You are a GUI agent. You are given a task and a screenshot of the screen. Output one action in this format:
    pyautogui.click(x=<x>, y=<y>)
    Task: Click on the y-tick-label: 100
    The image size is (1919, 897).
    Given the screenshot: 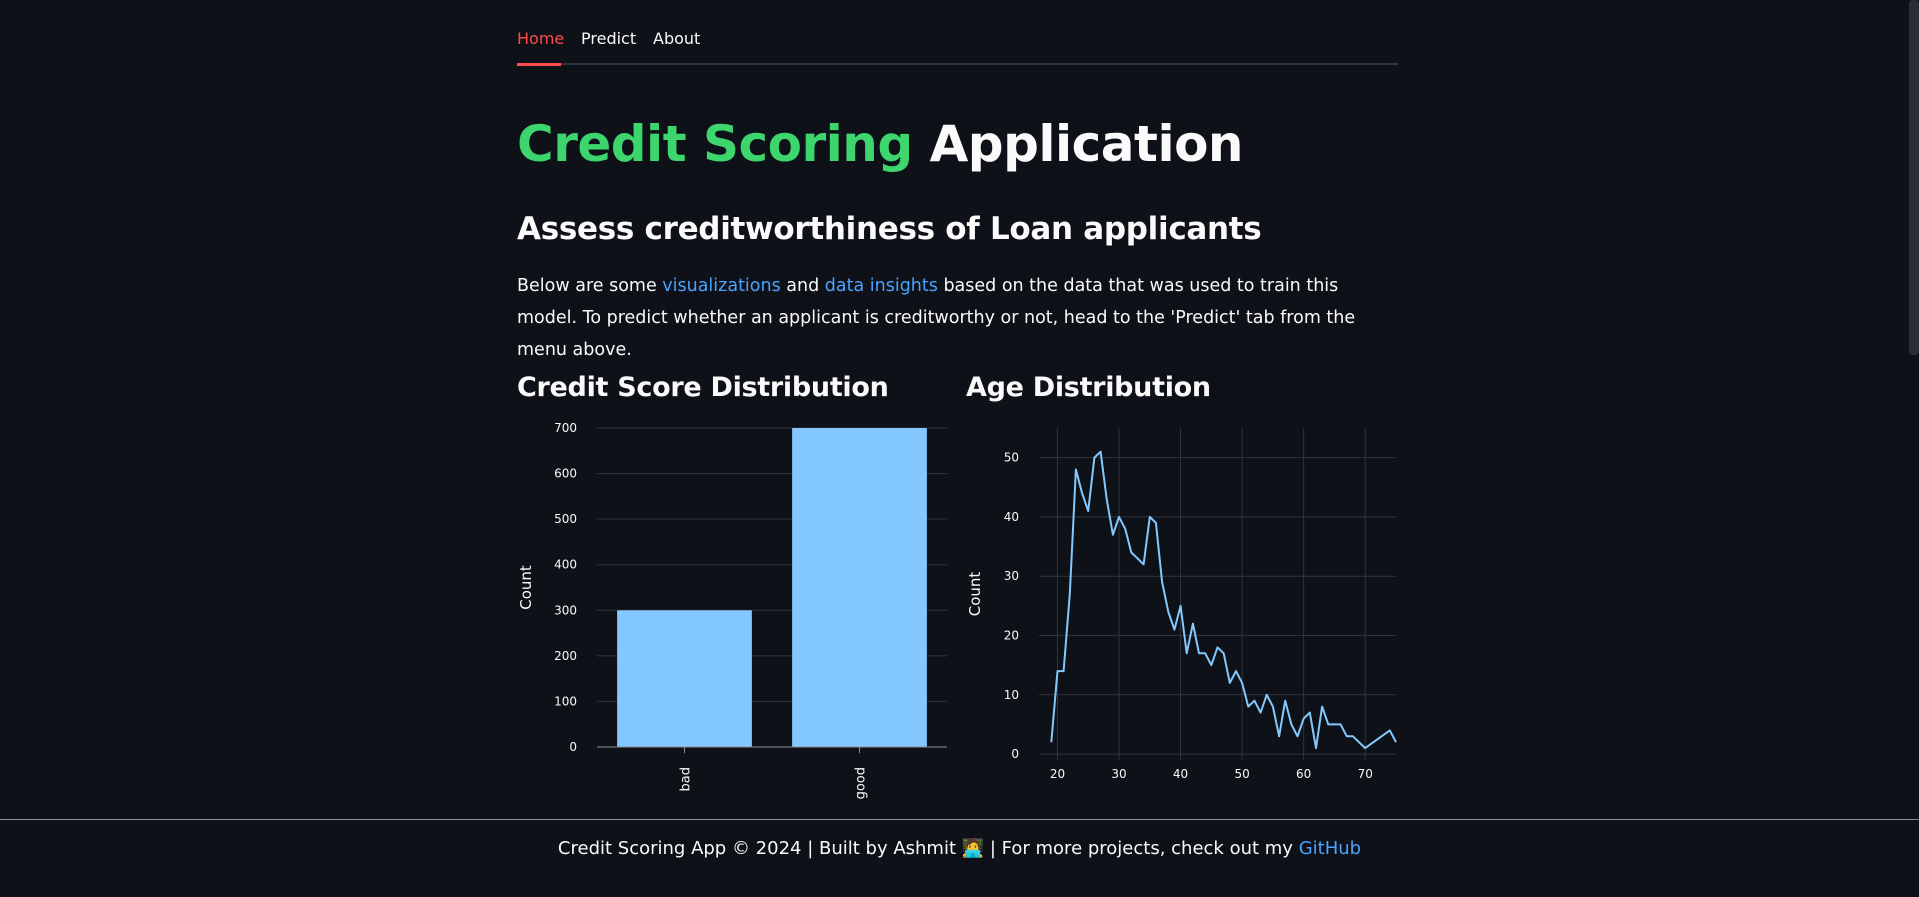 What is the action you would take?
    pyautogui.click(x=565, y=701)
    